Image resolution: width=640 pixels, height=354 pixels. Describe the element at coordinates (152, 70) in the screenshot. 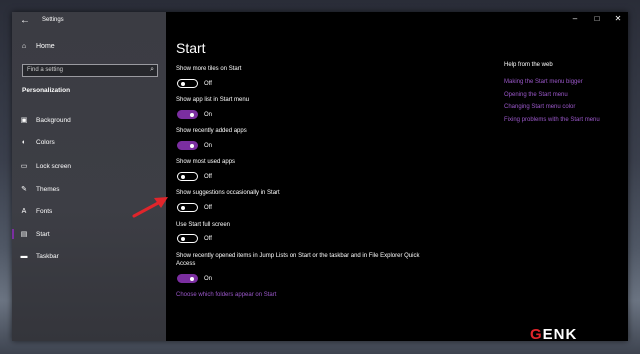

I see `search-icon: ⌕` at that location.